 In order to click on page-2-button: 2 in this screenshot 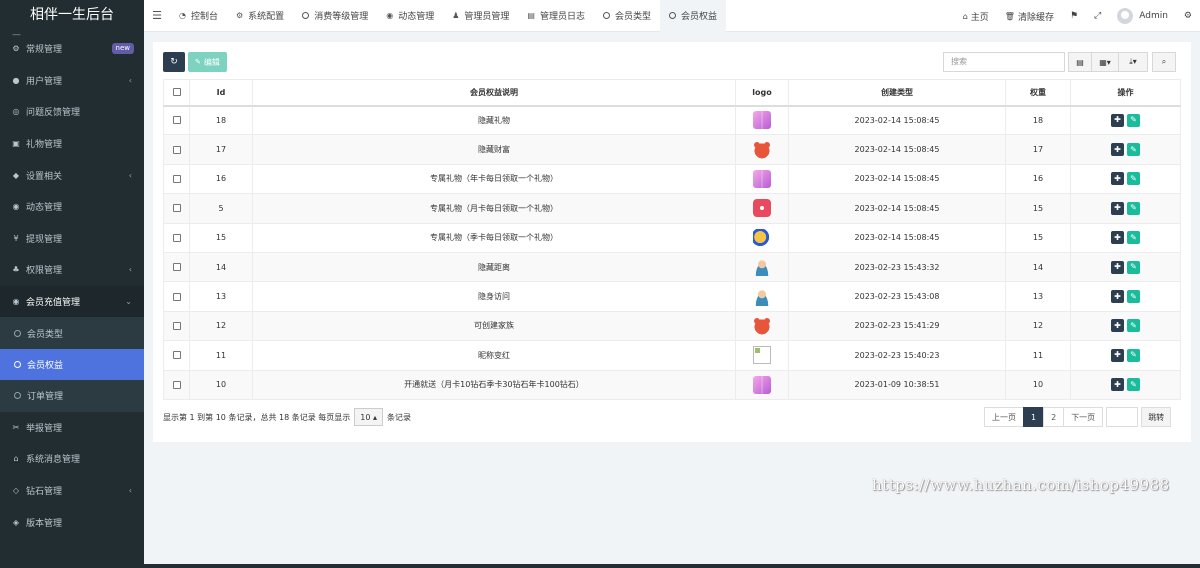, I will do `click(1054, 417)`.